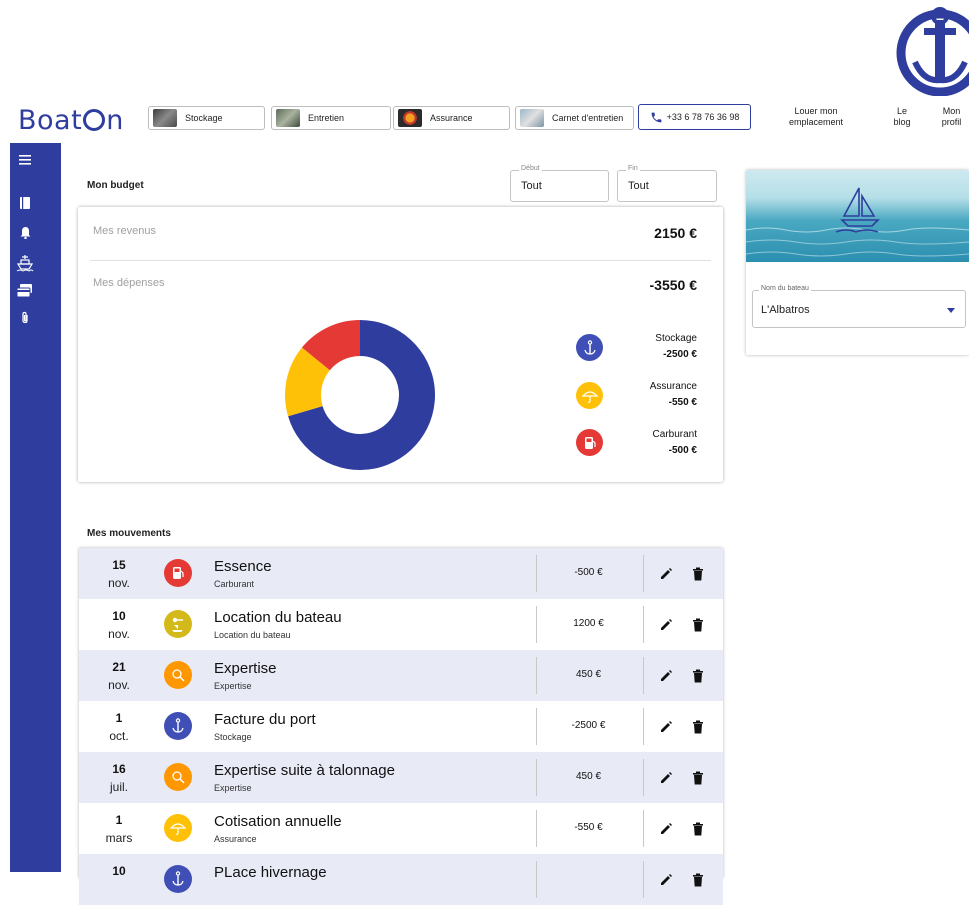  I want to click on start-date-value: Tout, so click(531, 186).